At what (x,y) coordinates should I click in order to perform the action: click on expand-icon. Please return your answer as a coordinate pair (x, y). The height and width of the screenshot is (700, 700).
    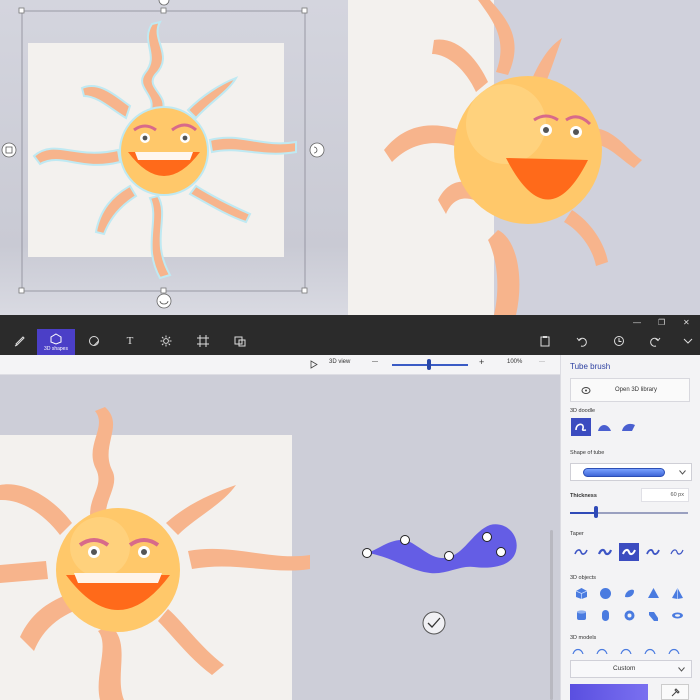
    Looking at the image, I should click on (688, 341).